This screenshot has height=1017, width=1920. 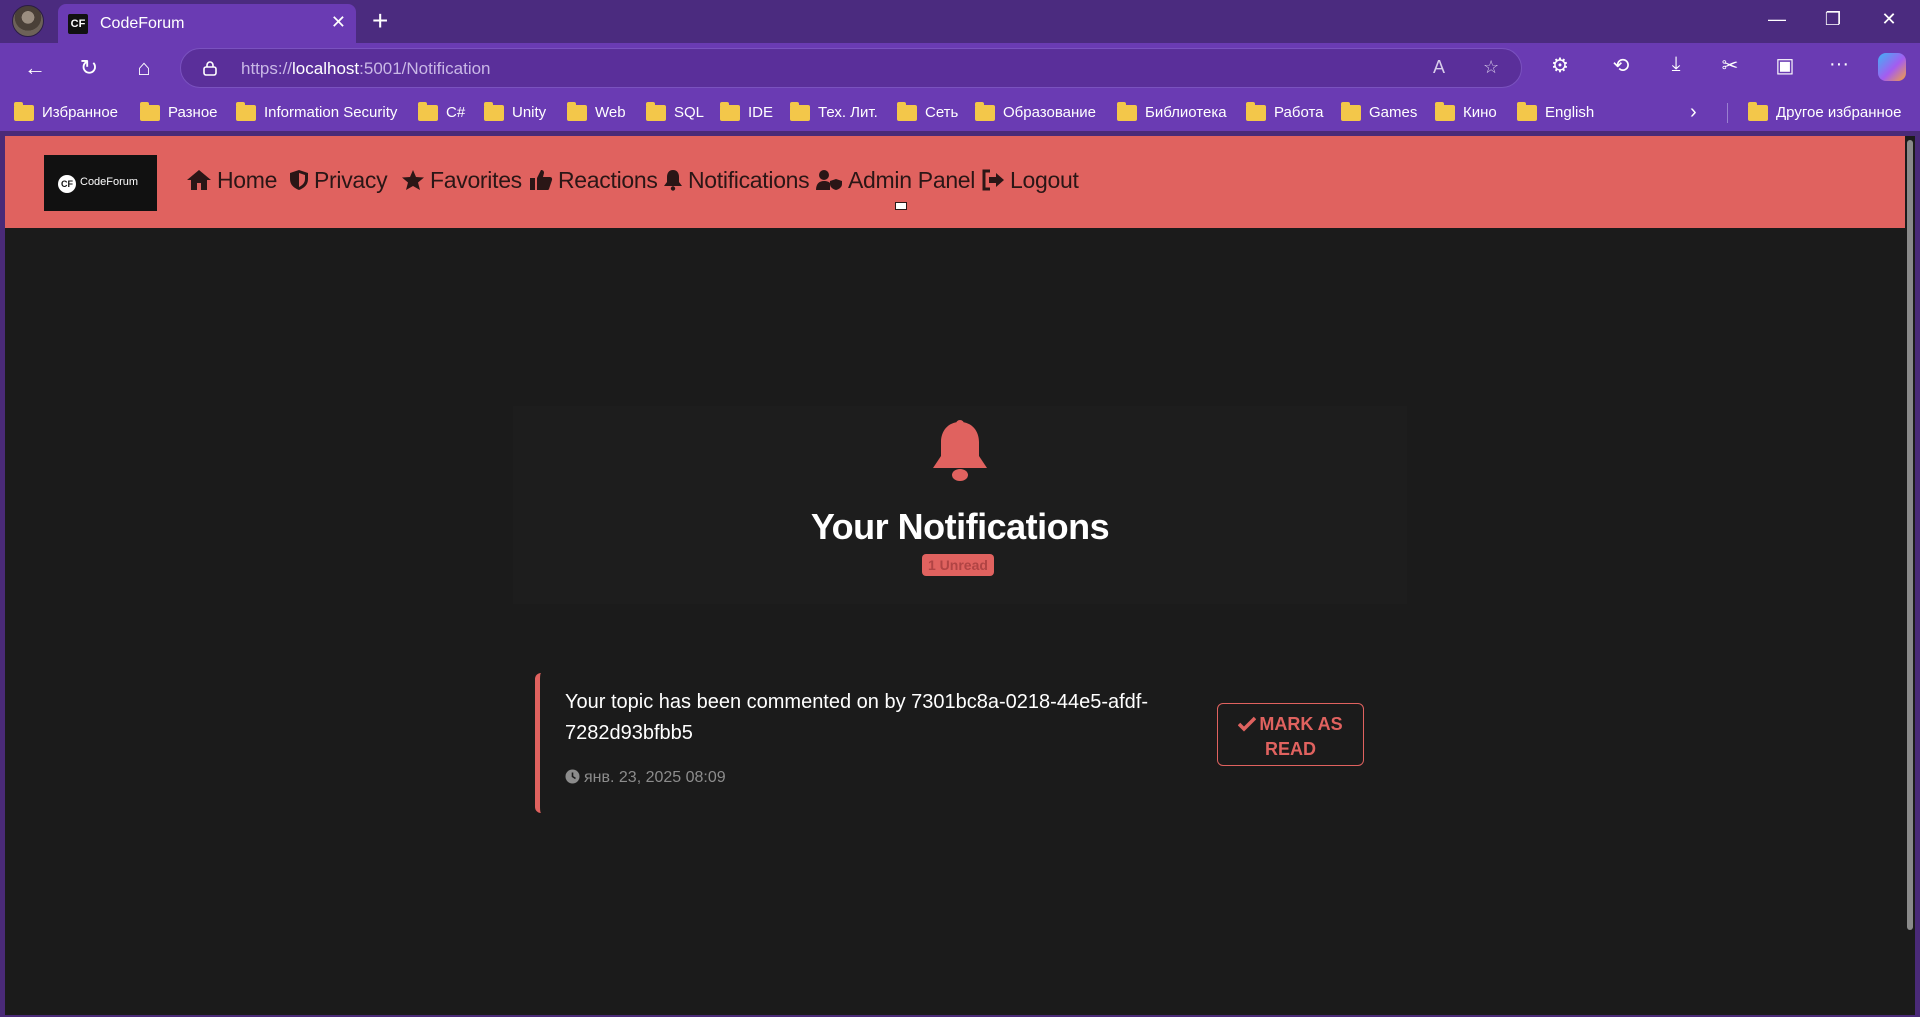 I want to click on nav-privacy: Privacy, so click(x=338, y=180).